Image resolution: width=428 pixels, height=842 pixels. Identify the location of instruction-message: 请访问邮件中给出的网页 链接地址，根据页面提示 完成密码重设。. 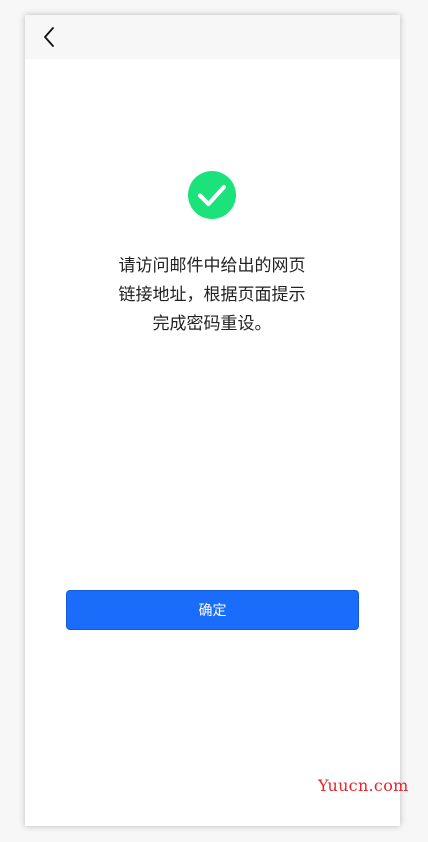
(212, 295).